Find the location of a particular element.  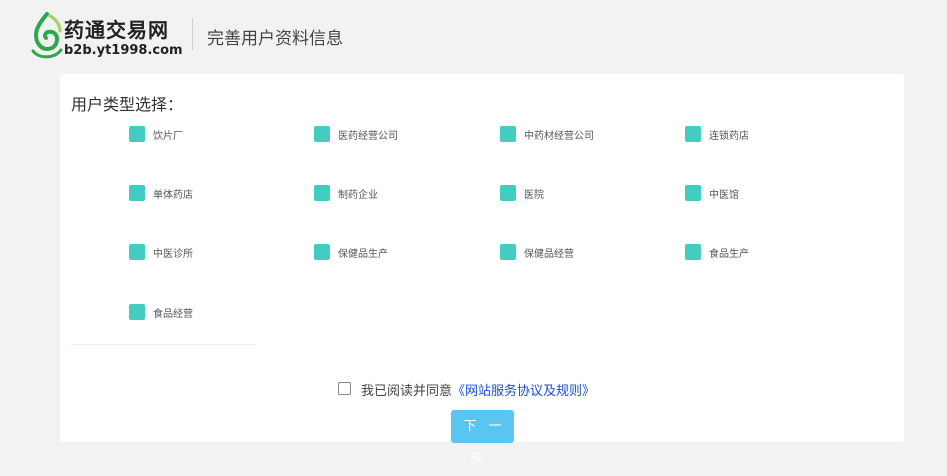

option-label: 医院 is located at coordinates (534, 195).